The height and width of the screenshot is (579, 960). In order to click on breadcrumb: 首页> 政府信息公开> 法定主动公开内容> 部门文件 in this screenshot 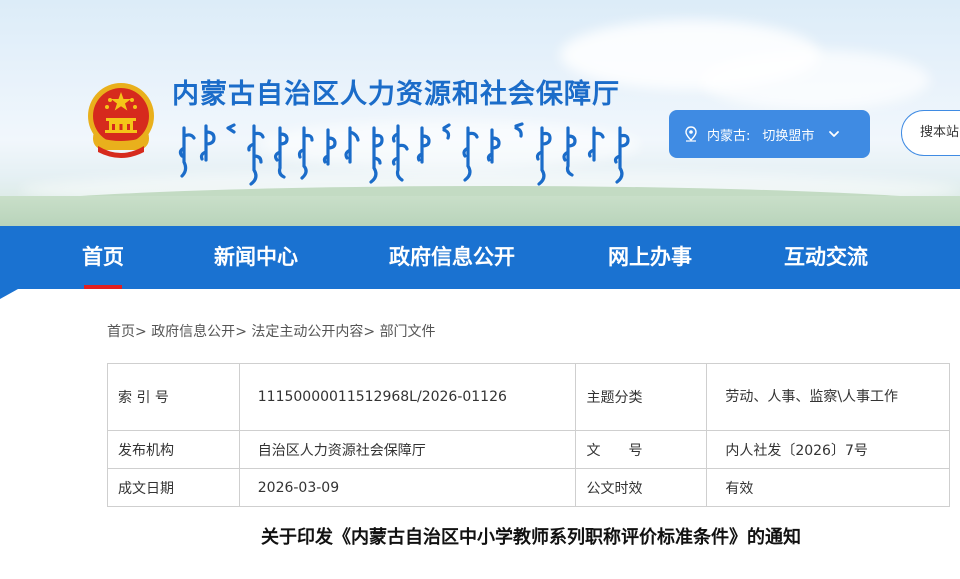, I will do `click(271, 332)`.